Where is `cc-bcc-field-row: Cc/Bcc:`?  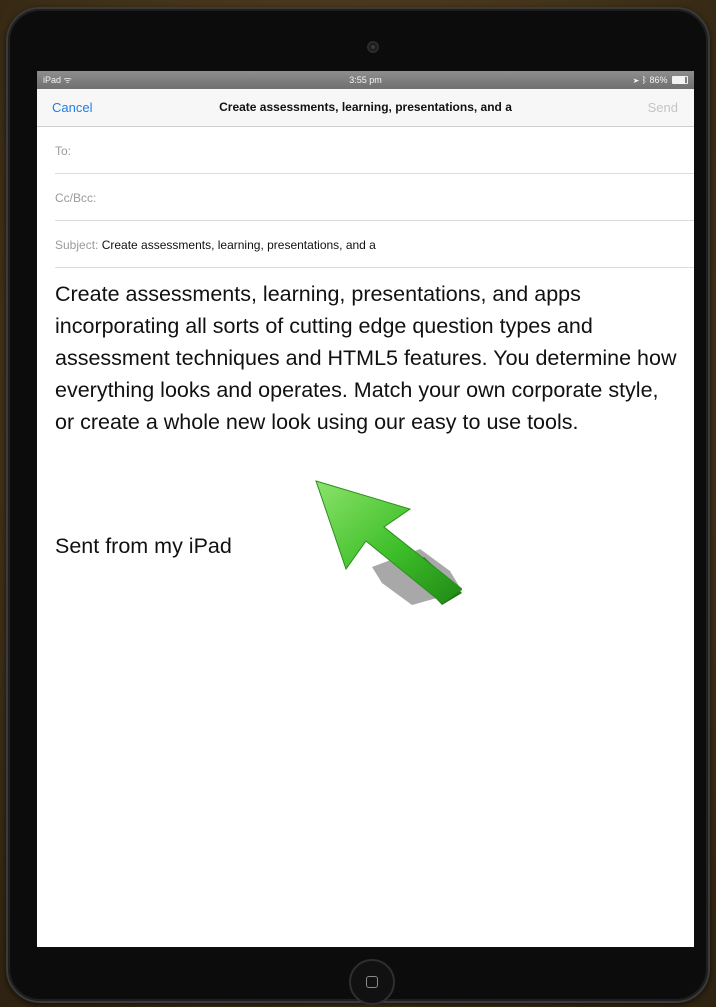
cc-bcc-field-row: Cc/Bcc: is located at coordinates (374, 198).